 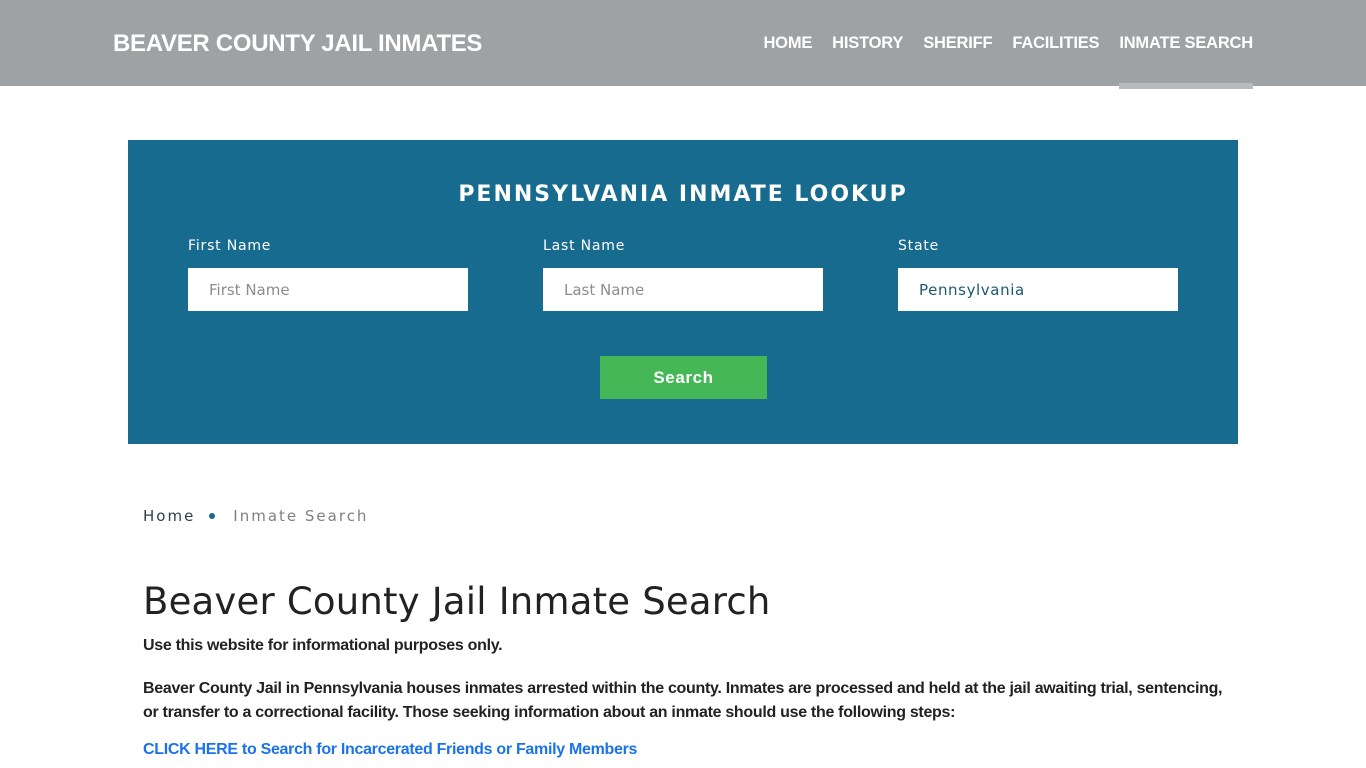 What do you see at coordinates (584, 246) in the screenshot?
I see `last-name-label: Last Name` at bounding box center [584, 246].